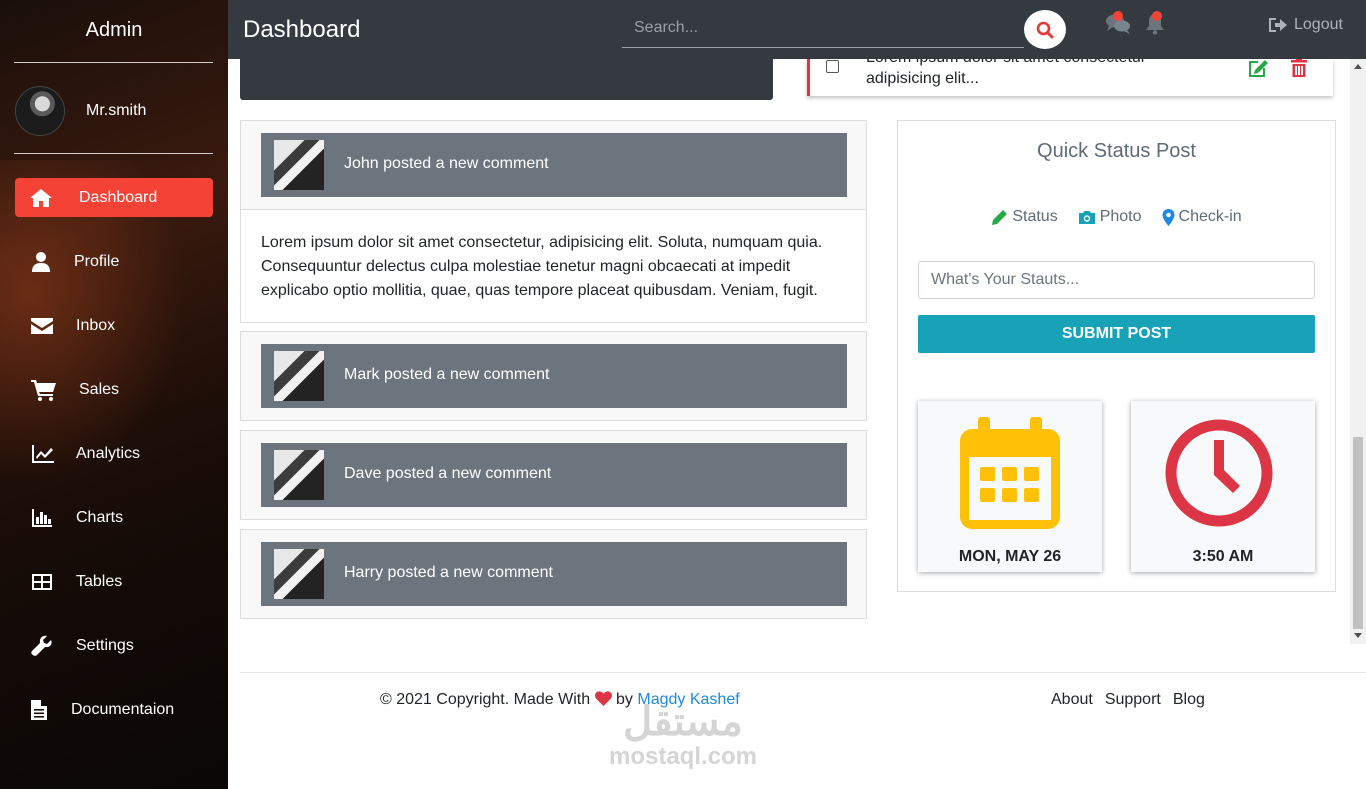  I want to click on dark-panel, so click(506, 79).